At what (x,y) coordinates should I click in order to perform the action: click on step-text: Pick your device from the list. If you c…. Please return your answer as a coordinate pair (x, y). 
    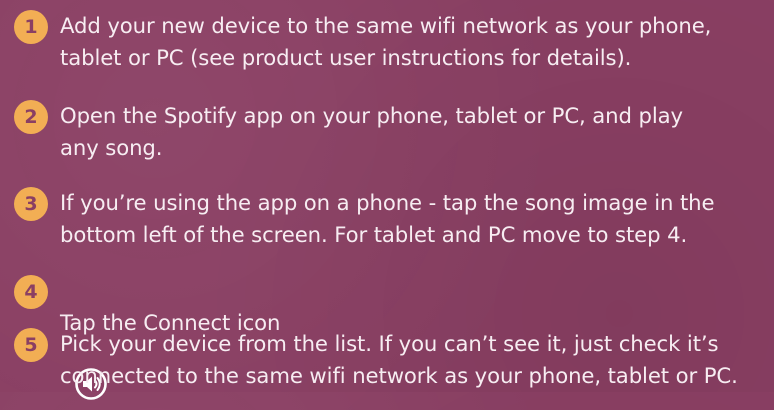
    Looking at the image, I should click on (399, 359).